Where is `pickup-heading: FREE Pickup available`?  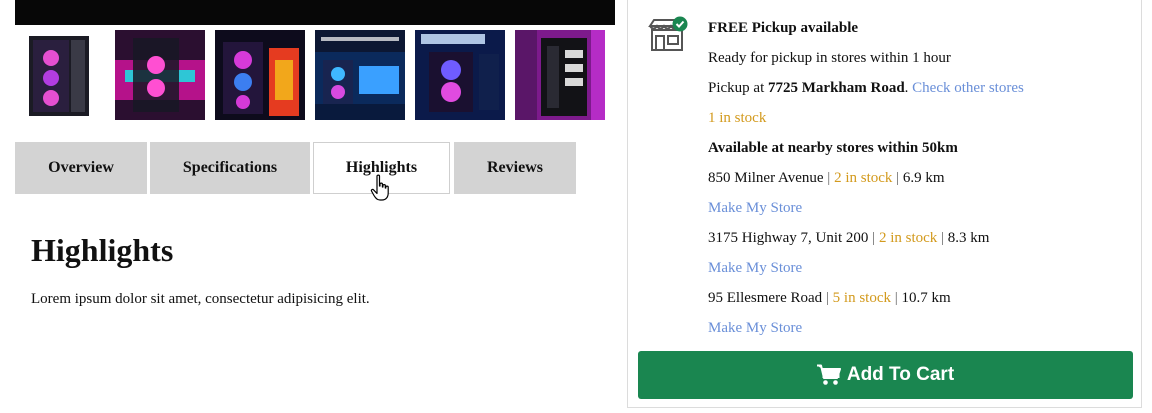
pickup-heading: FREE Pickup available is located at coordinates (783, 28).